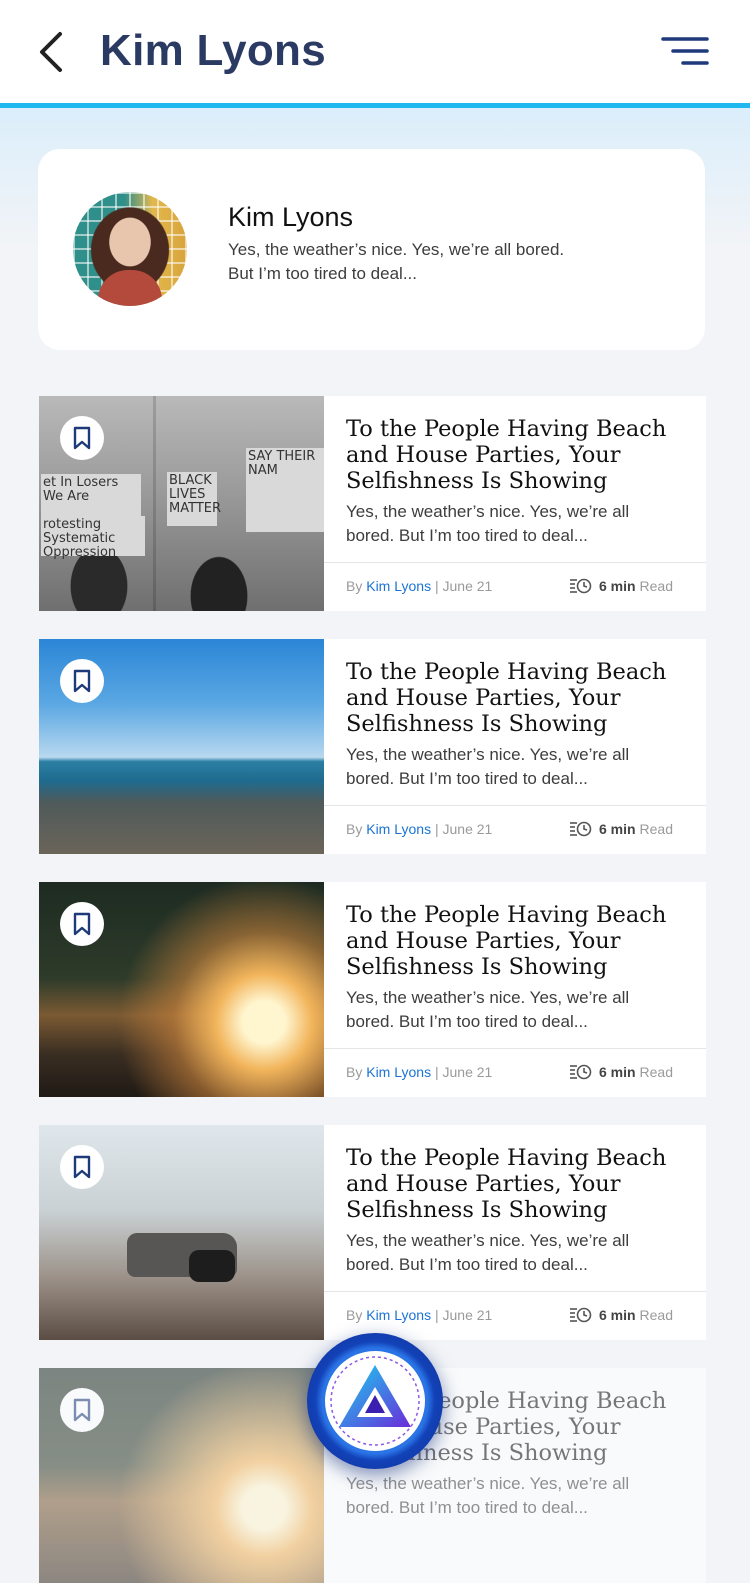 The width and height of the screenshot is (750, 1583). I want to click on fab-button, so click(375, 1401).